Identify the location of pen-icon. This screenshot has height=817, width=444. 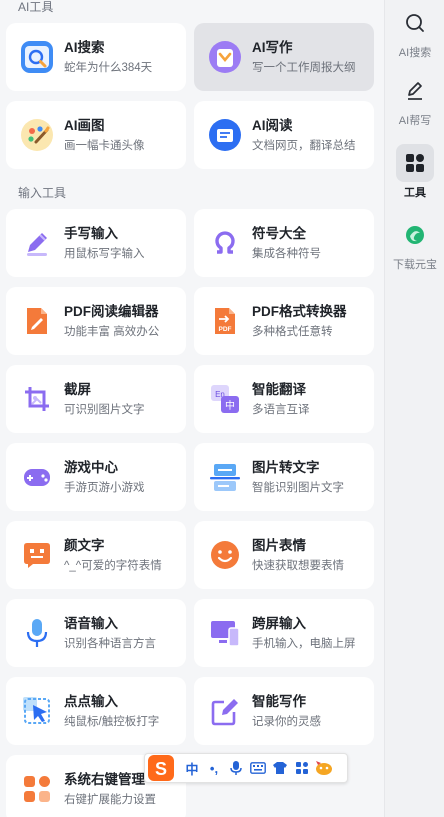
(37, 243).